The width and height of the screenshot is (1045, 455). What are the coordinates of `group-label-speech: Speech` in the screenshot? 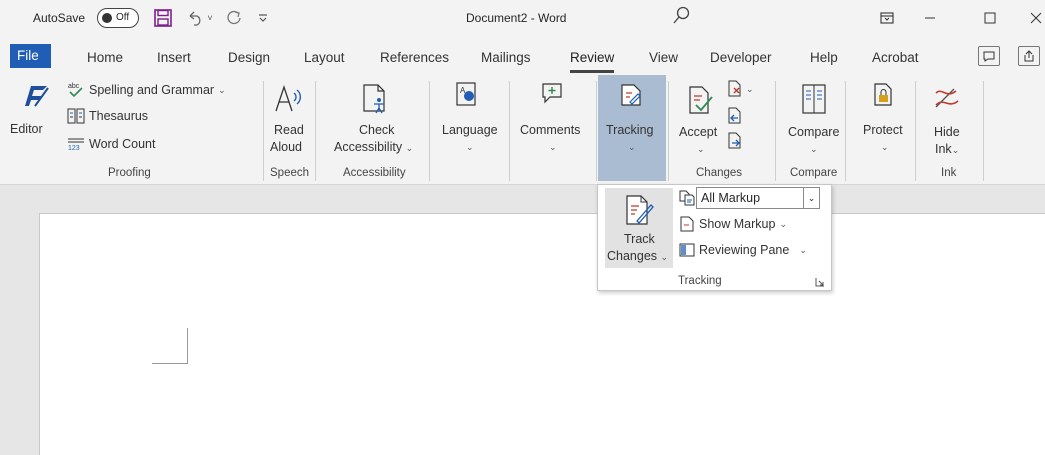 It's located at (290, 173).